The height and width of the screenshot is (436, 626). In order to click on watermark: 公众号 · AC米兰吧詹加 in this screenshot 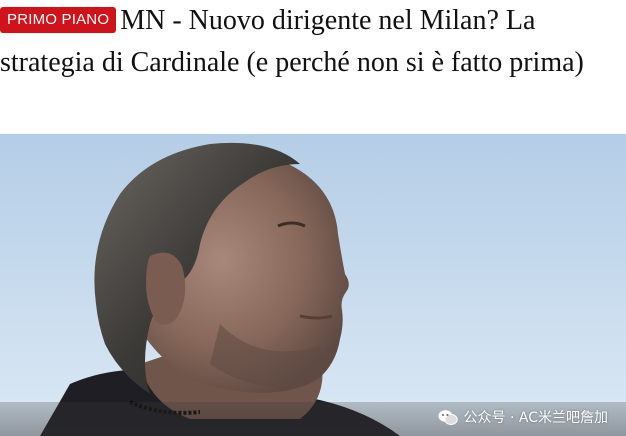, I will do `click(523, 417)`.